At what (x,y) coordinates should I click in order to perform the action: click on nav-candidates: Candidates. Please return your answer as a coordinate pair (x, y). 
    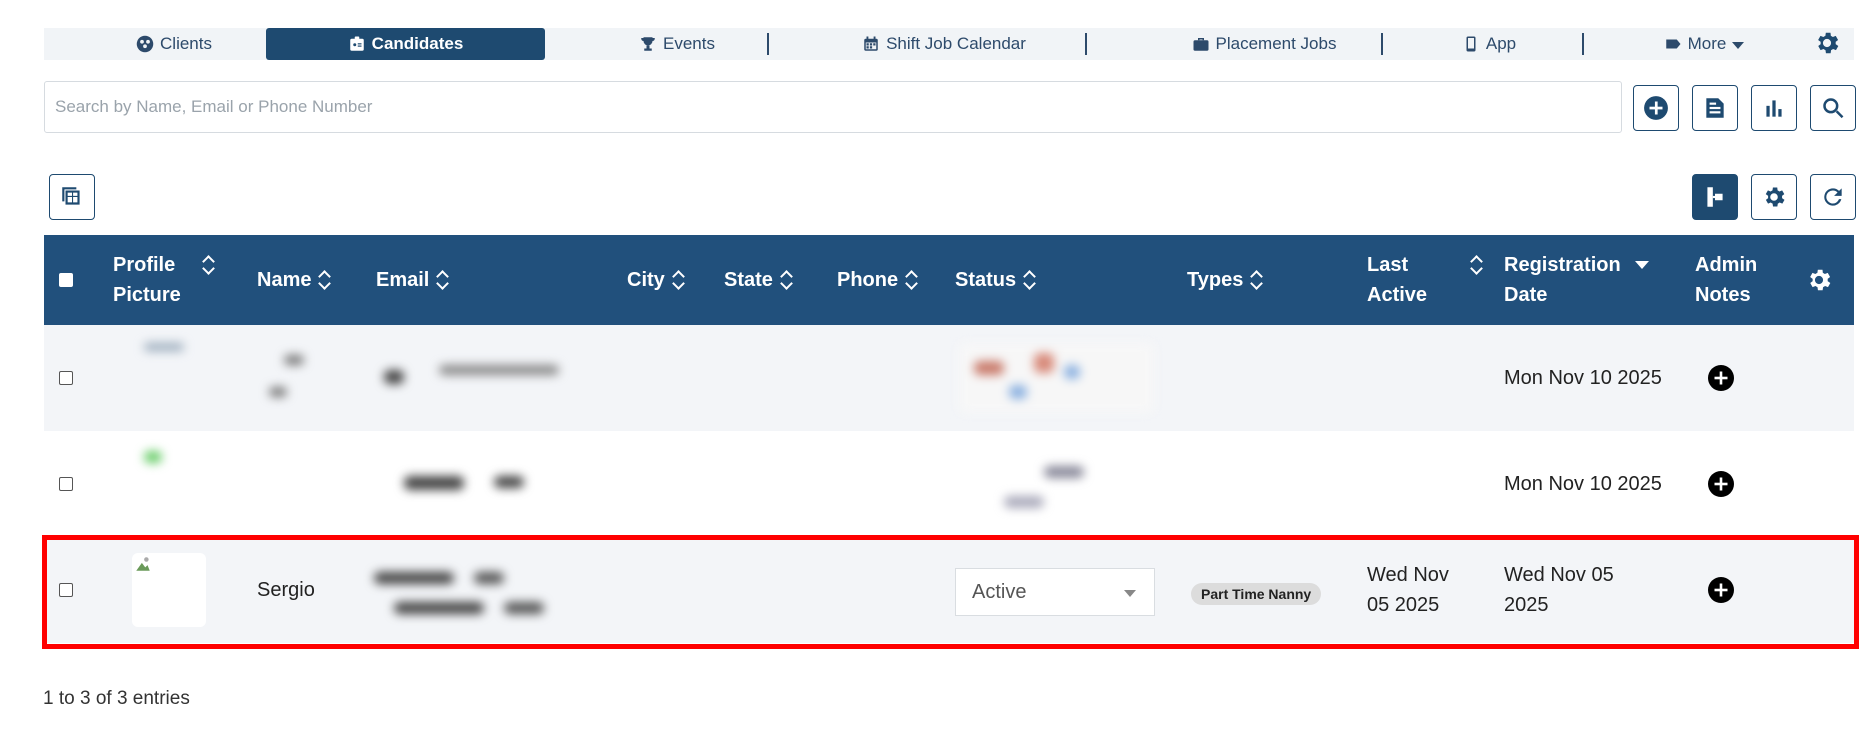
    Looking at the image, I should click on (405, 44).